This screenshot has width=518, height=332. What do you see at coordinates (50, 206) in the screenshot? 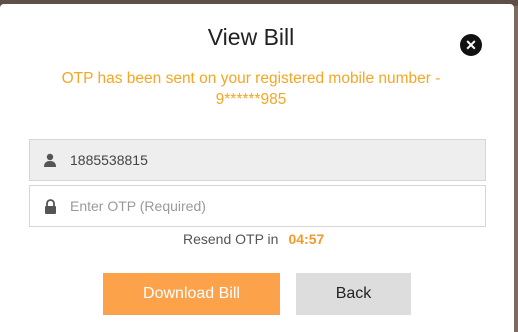
I see `lock-icon` at bounding box center [50, 206].